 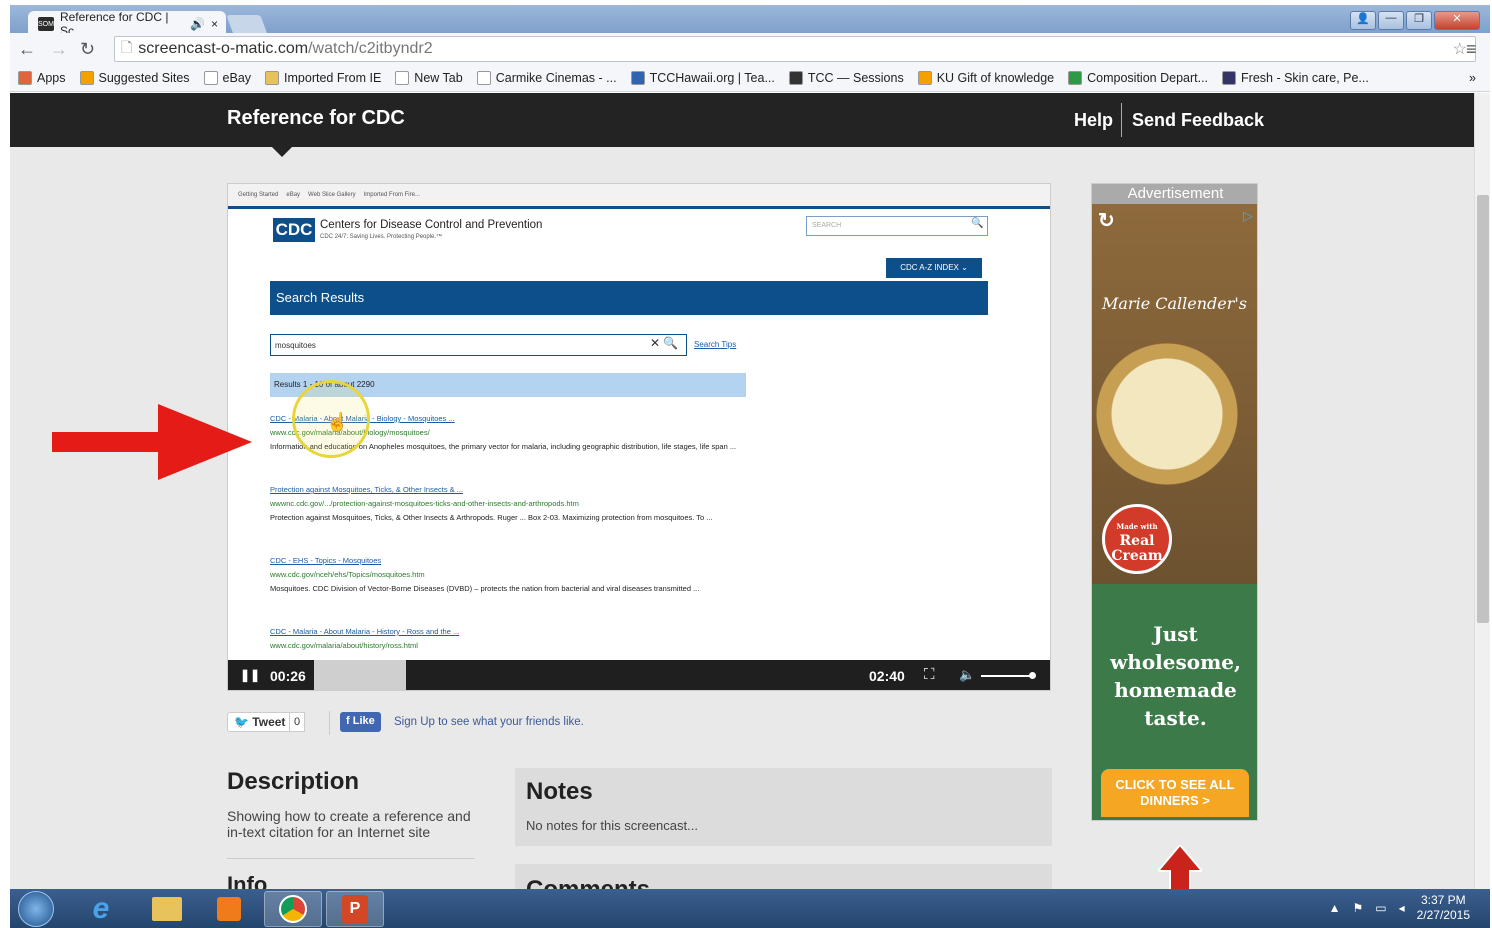 I want to click on help-link: Help, so click(x=1093, y=120).